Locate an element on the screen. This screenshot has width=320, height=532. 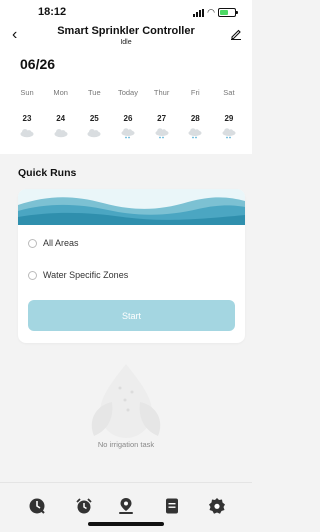
forecast-day: Tue 25 is located at coordinates (94, 113).